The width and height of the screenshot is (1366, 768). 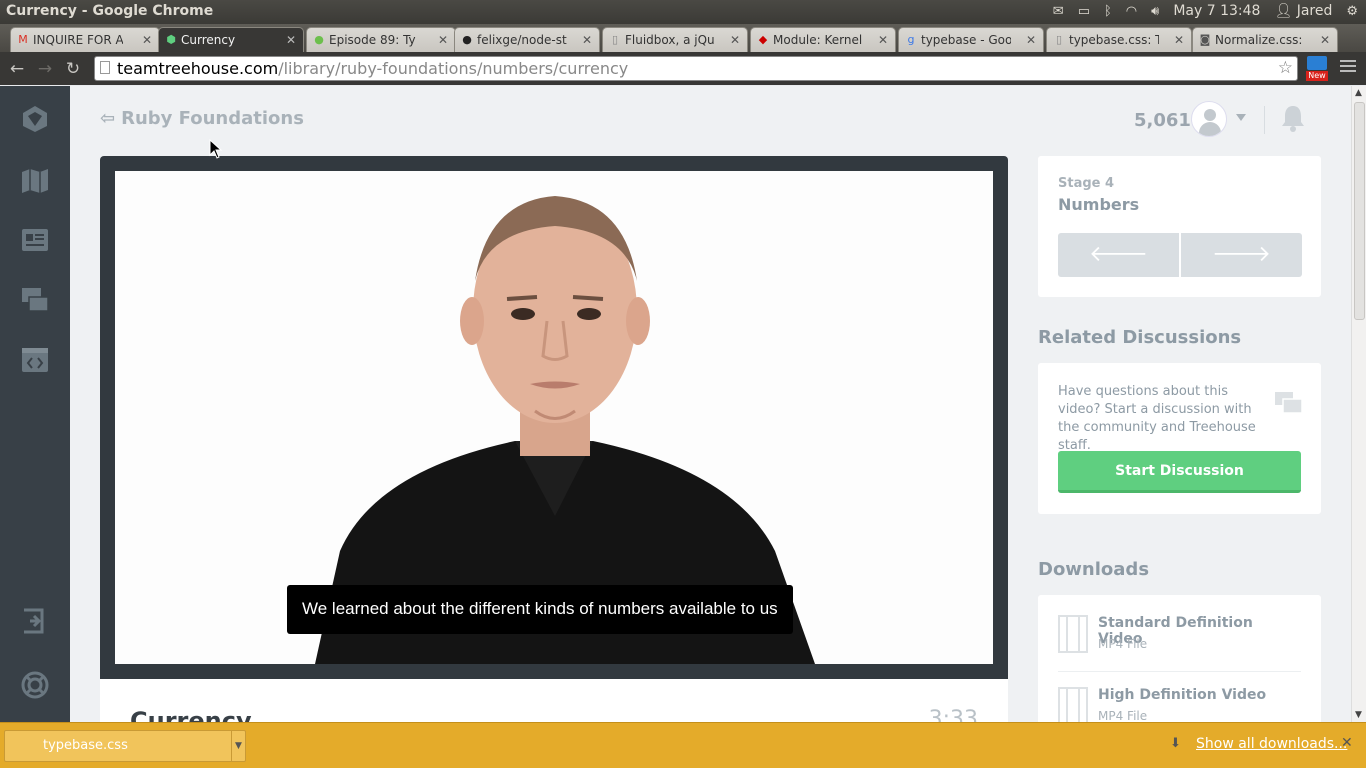 I want to click on workspaces-code-icon, so click(x=35, y=360).